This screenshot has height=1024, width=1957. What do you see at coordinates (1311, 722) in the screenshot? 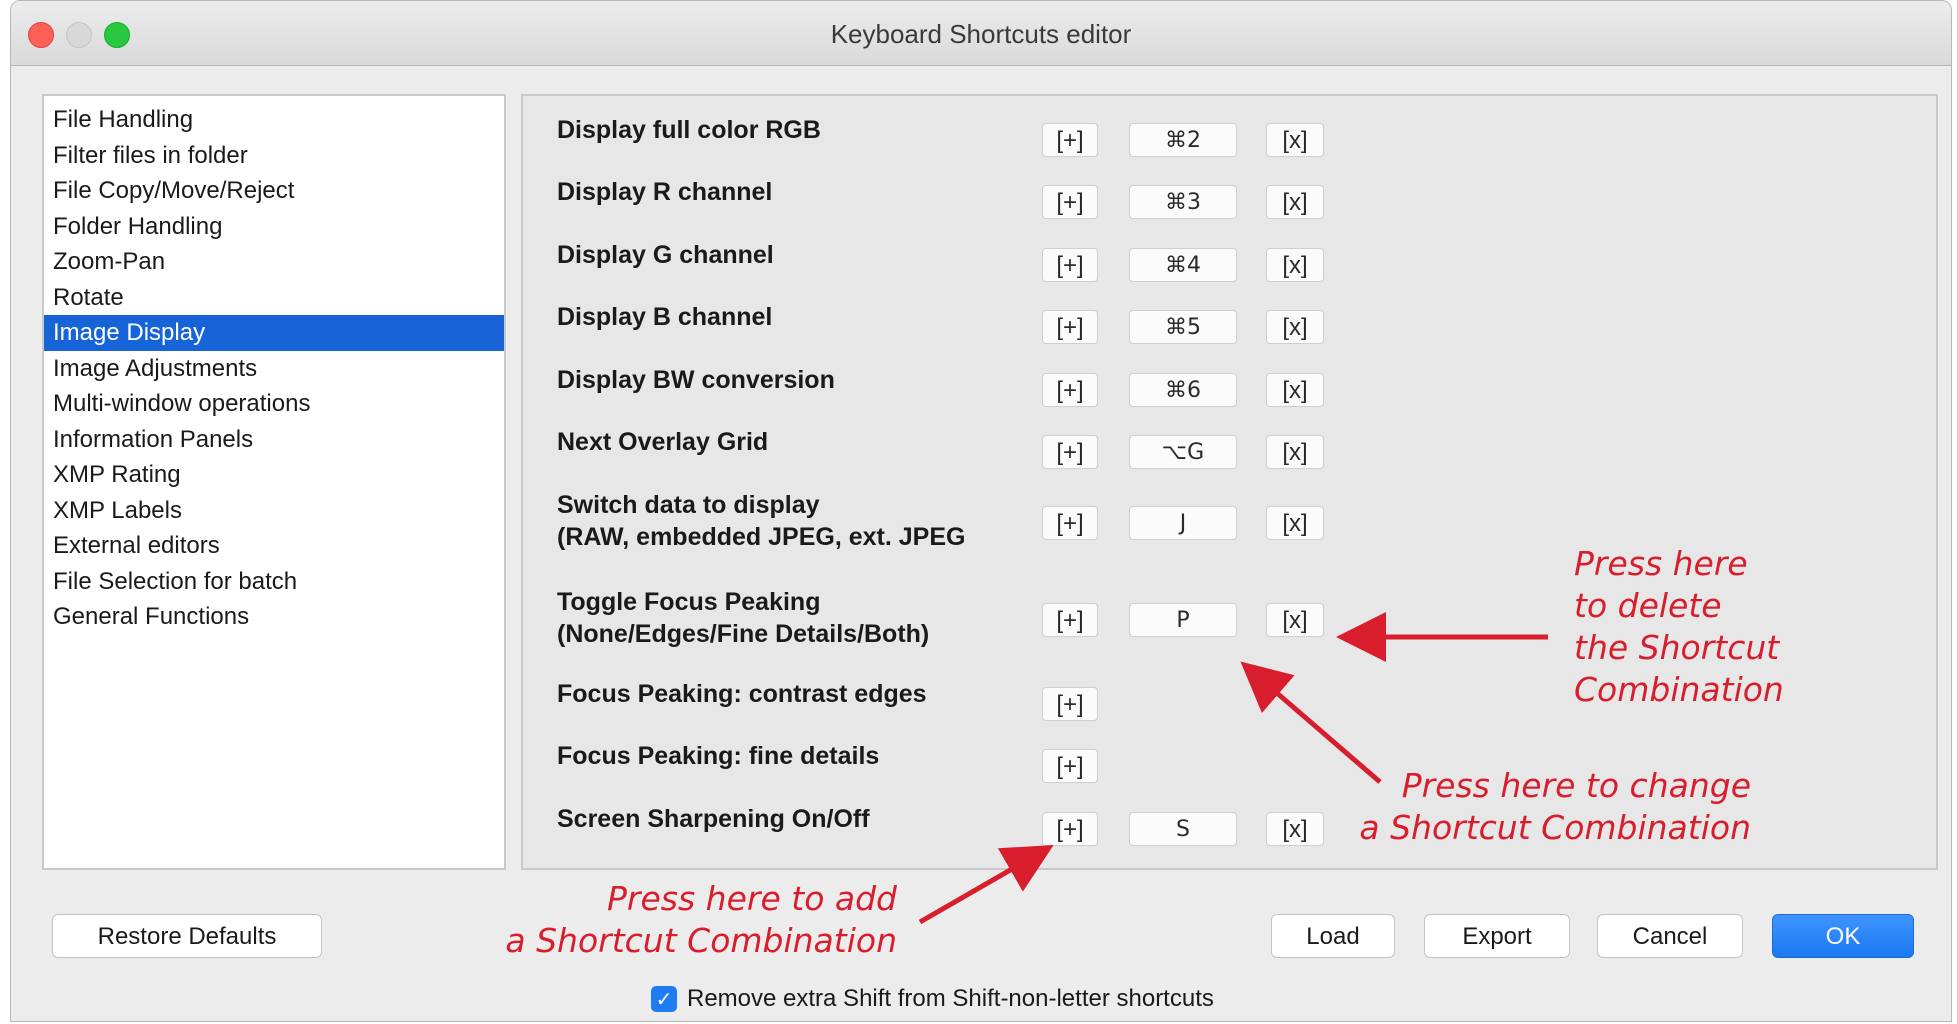
I see `arrow-to-change-icon` at bounding box center [1311, 722].